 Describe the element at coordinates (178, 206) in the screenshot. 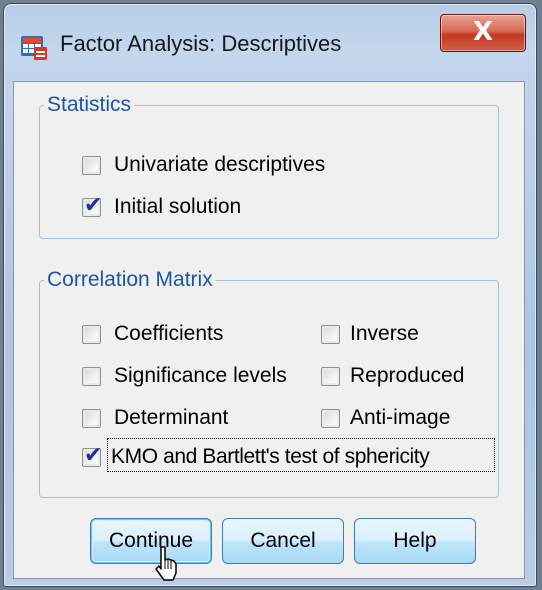

I see `checkbox-label: Initial solution` at that location.